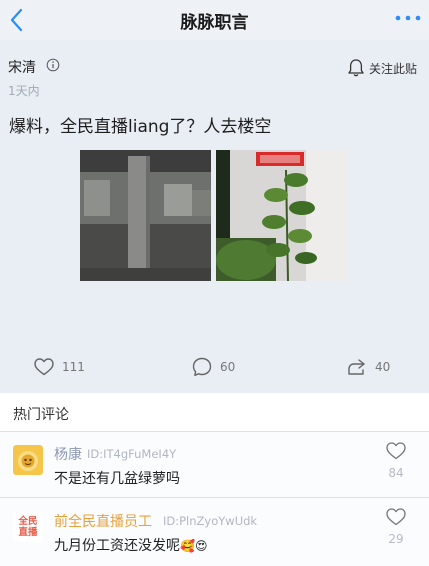 Image resolution: width=429 pixels, height=566 pixels. I want to click on comment-like-button: 84, so click(396, 461).